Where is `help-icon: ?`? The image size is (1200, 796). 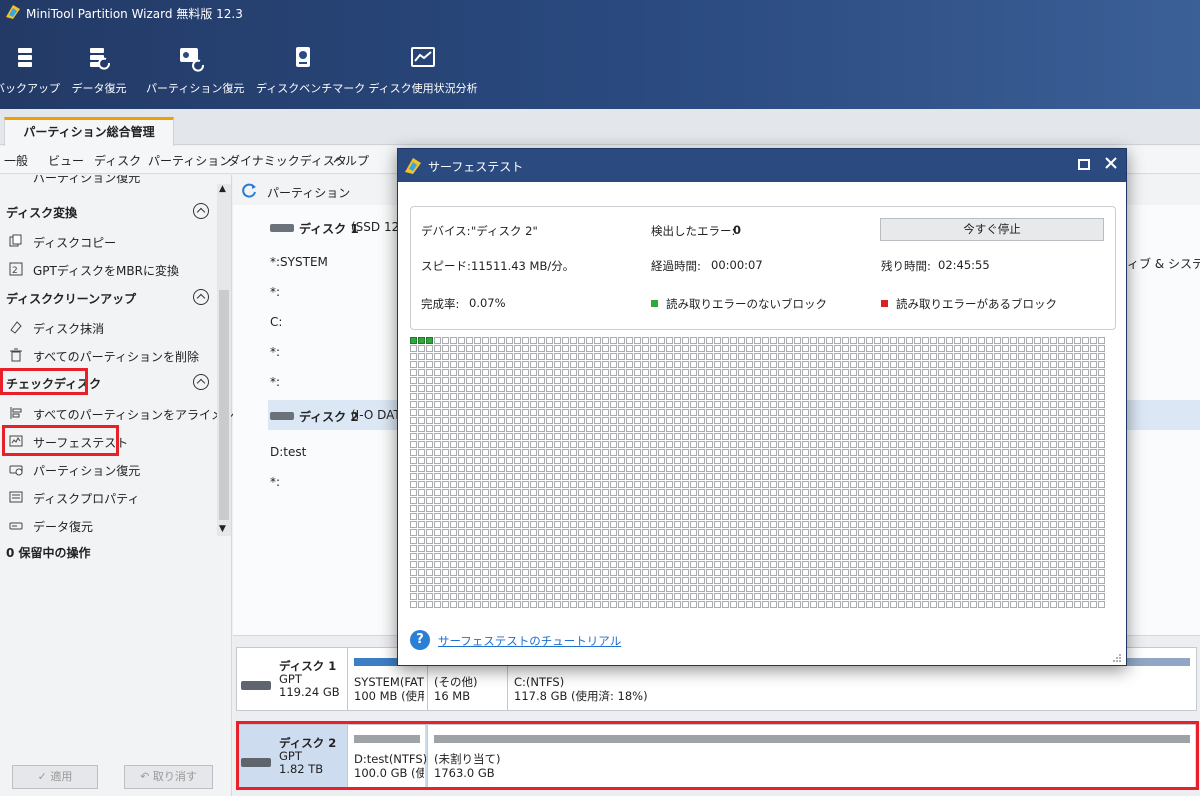
help-icon: ? is located at coordinates (420, 640).